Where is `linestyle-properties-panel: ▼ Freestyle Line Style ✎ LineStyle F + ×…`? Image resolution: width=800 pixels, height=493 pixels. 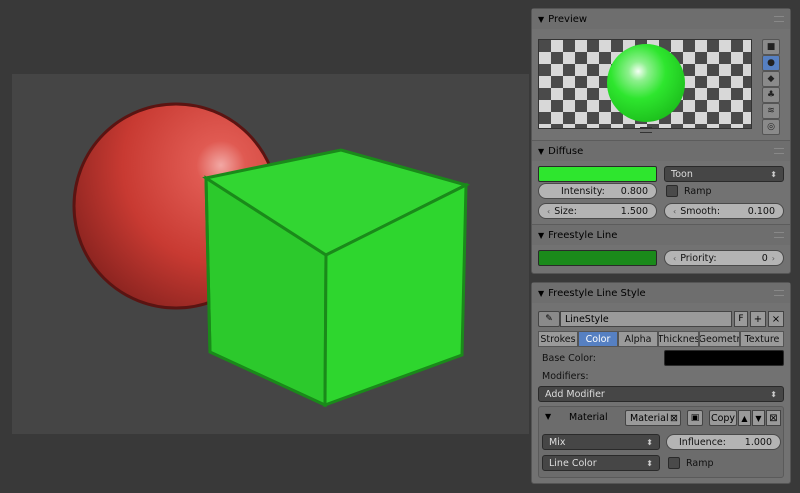 linestyle-properties-panel: ▼ Freestyle Line Style ✎ LineStyle F + ×… is located at coordinates (661, 383).